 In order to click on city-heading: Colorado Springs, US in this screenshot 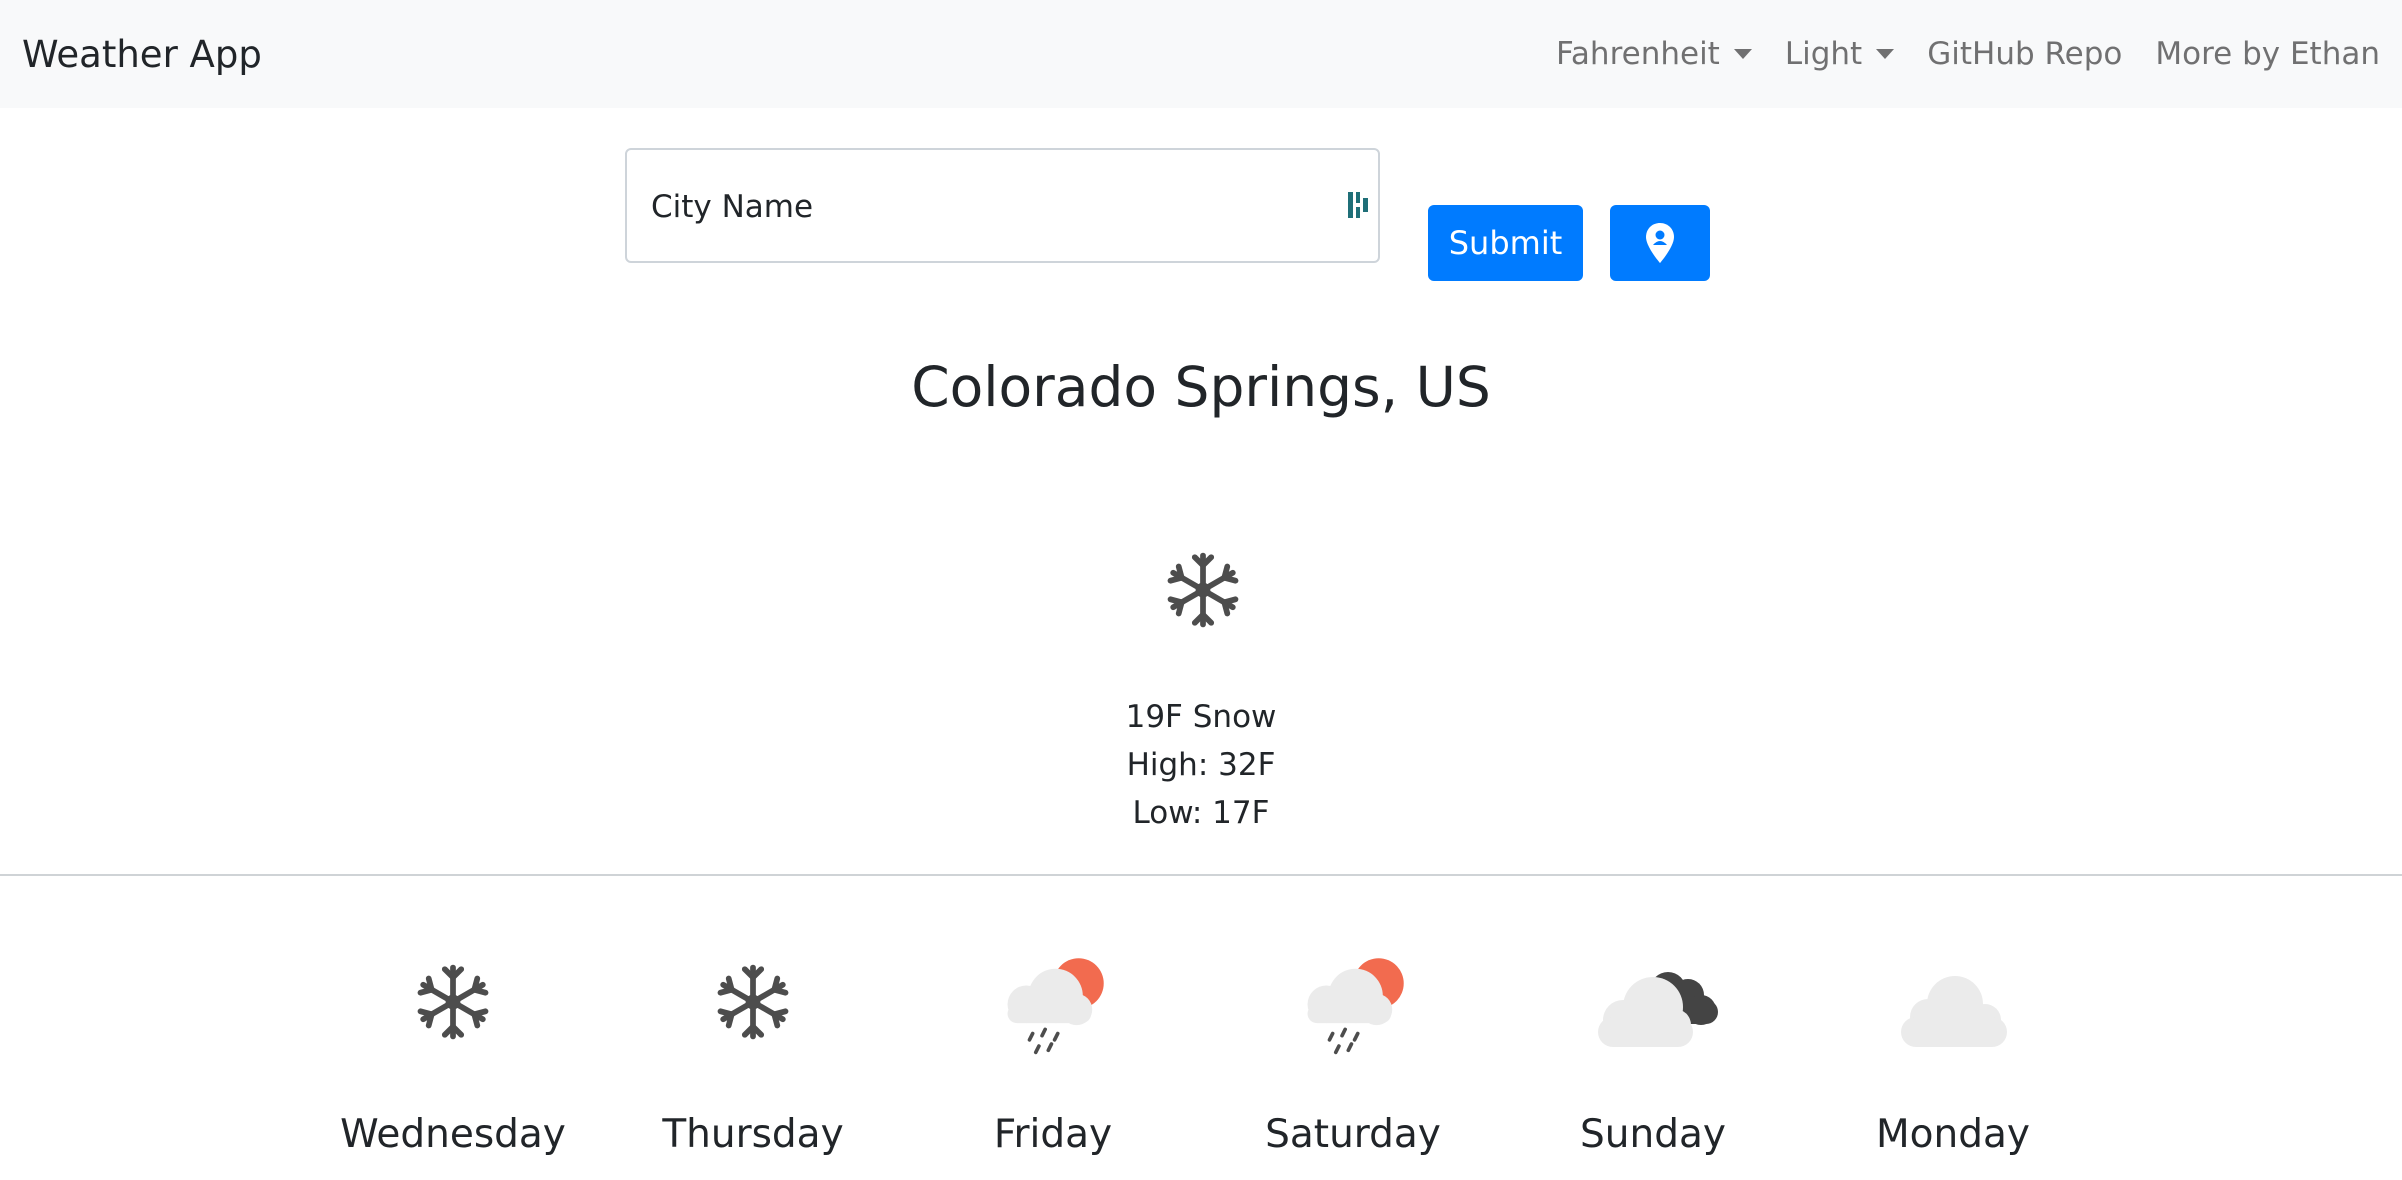, I will do `click(1201, 387)`.